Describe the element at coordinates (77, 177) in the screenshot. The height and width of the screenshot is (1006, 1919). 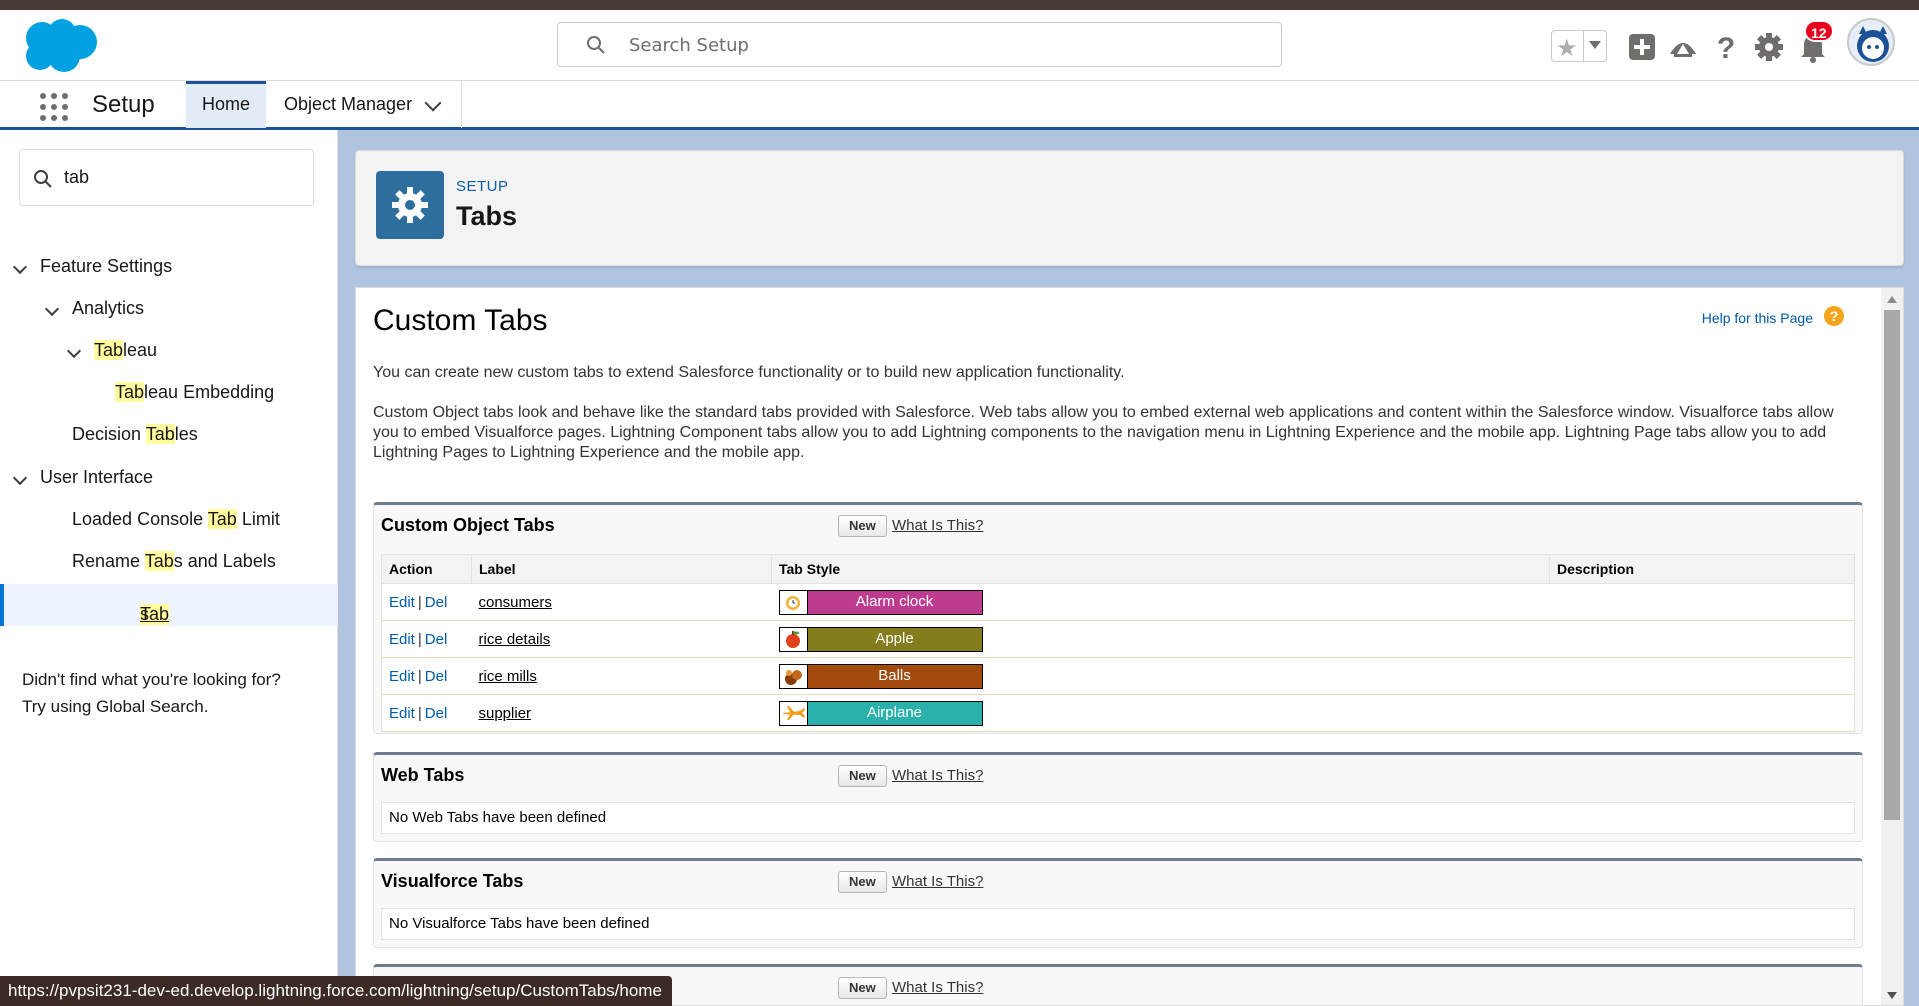
I see `quick-find-value: tab` at that location.